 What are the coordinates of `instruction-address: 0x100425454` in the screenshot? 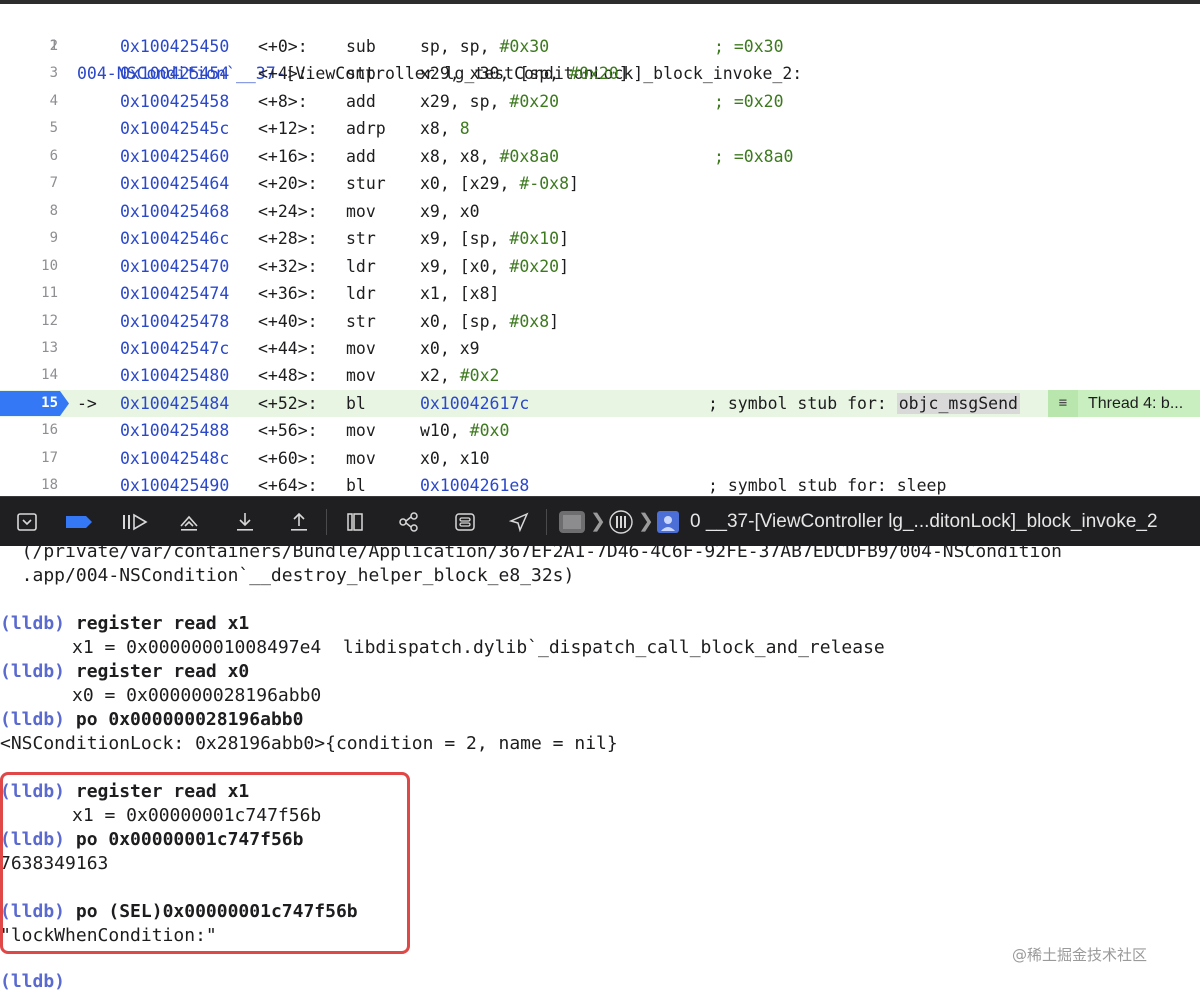 It's located at (175, 74).